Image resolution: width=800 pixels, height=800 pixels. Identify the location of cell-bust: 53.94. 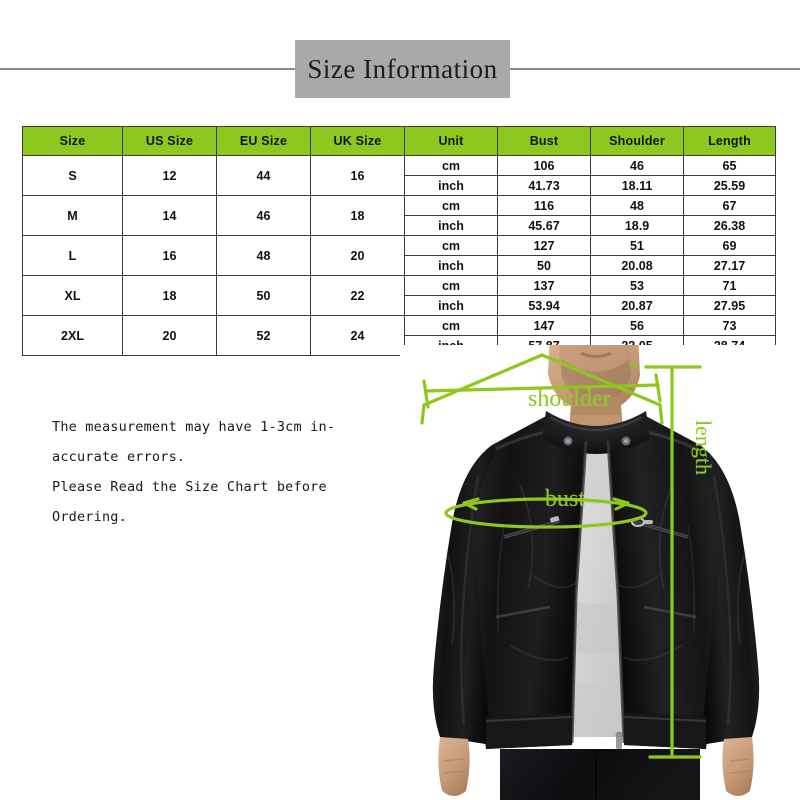
(544, 305).